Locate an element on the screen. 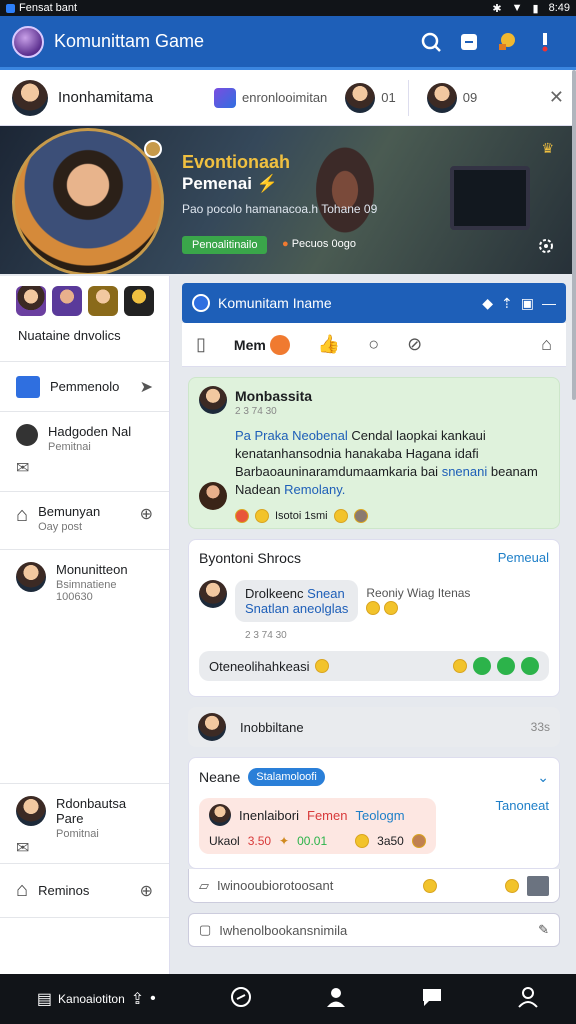 This screenshot has width=576, height=1024. account-icon is located at coordinates (528, 999).